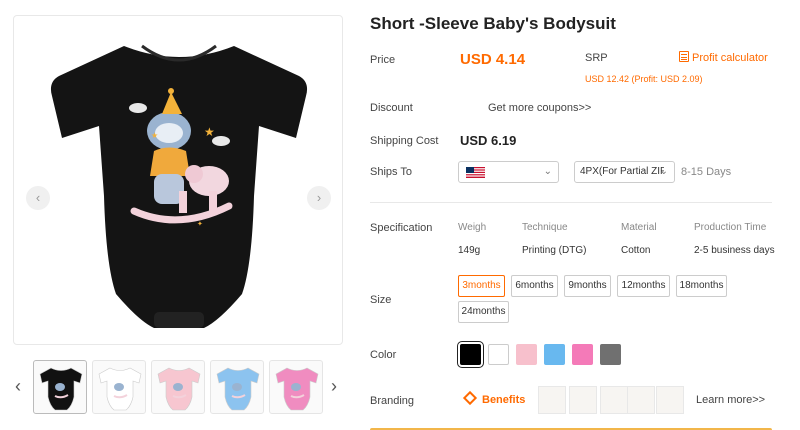 This screenshot has height=430, width=800. Describe the element at coordinates (730, 58) in the screenshot. I see `profit-calculator-label: Profit calculator` at that location.